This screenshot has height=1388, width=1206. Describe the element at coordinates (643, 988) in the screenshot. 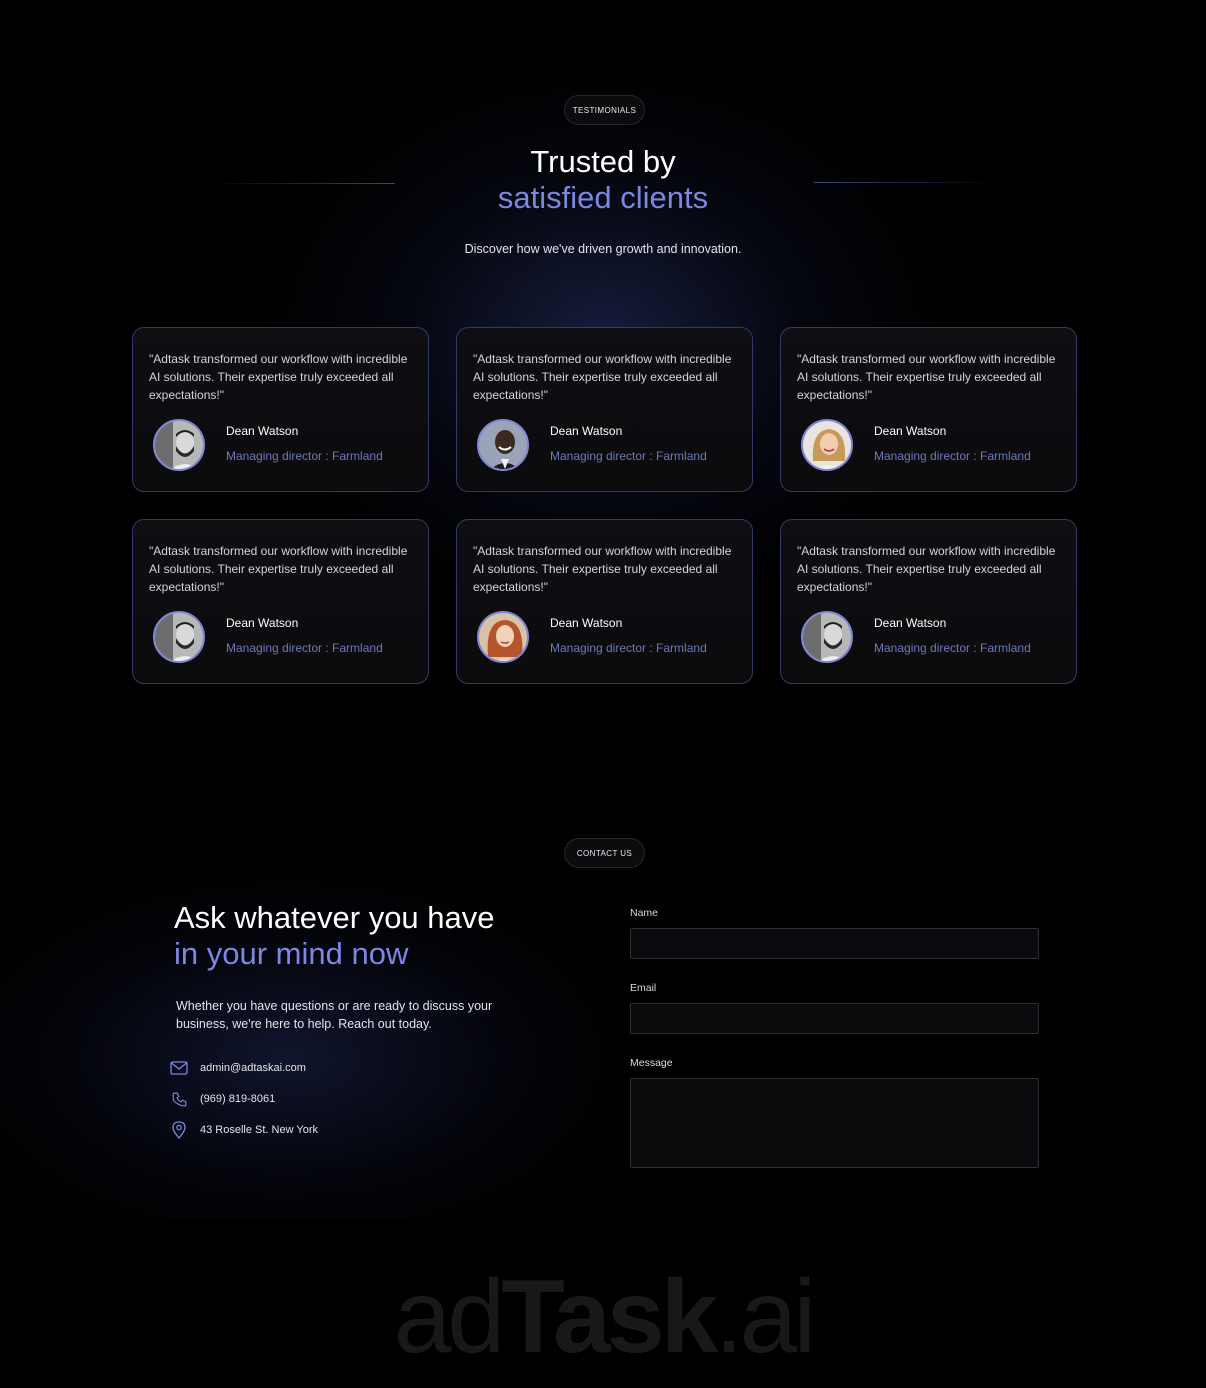

I see `email-label: Email` at that location.